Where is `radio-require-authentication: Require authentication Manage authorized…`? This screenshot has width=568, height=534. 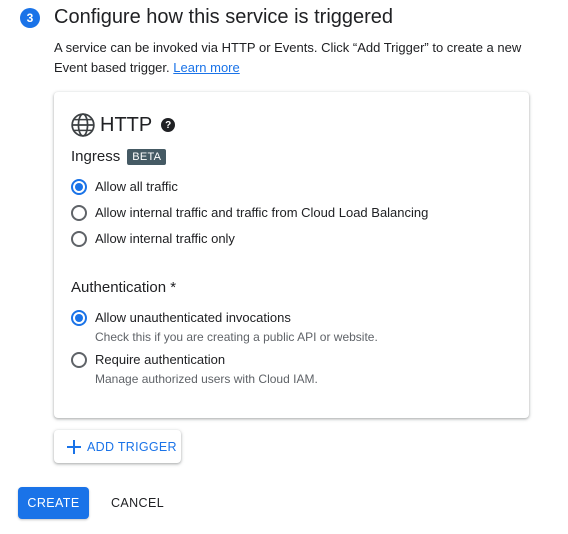 radio-require-authentication: Require authentication Manage authorized… is located at coordinates (194, 369).